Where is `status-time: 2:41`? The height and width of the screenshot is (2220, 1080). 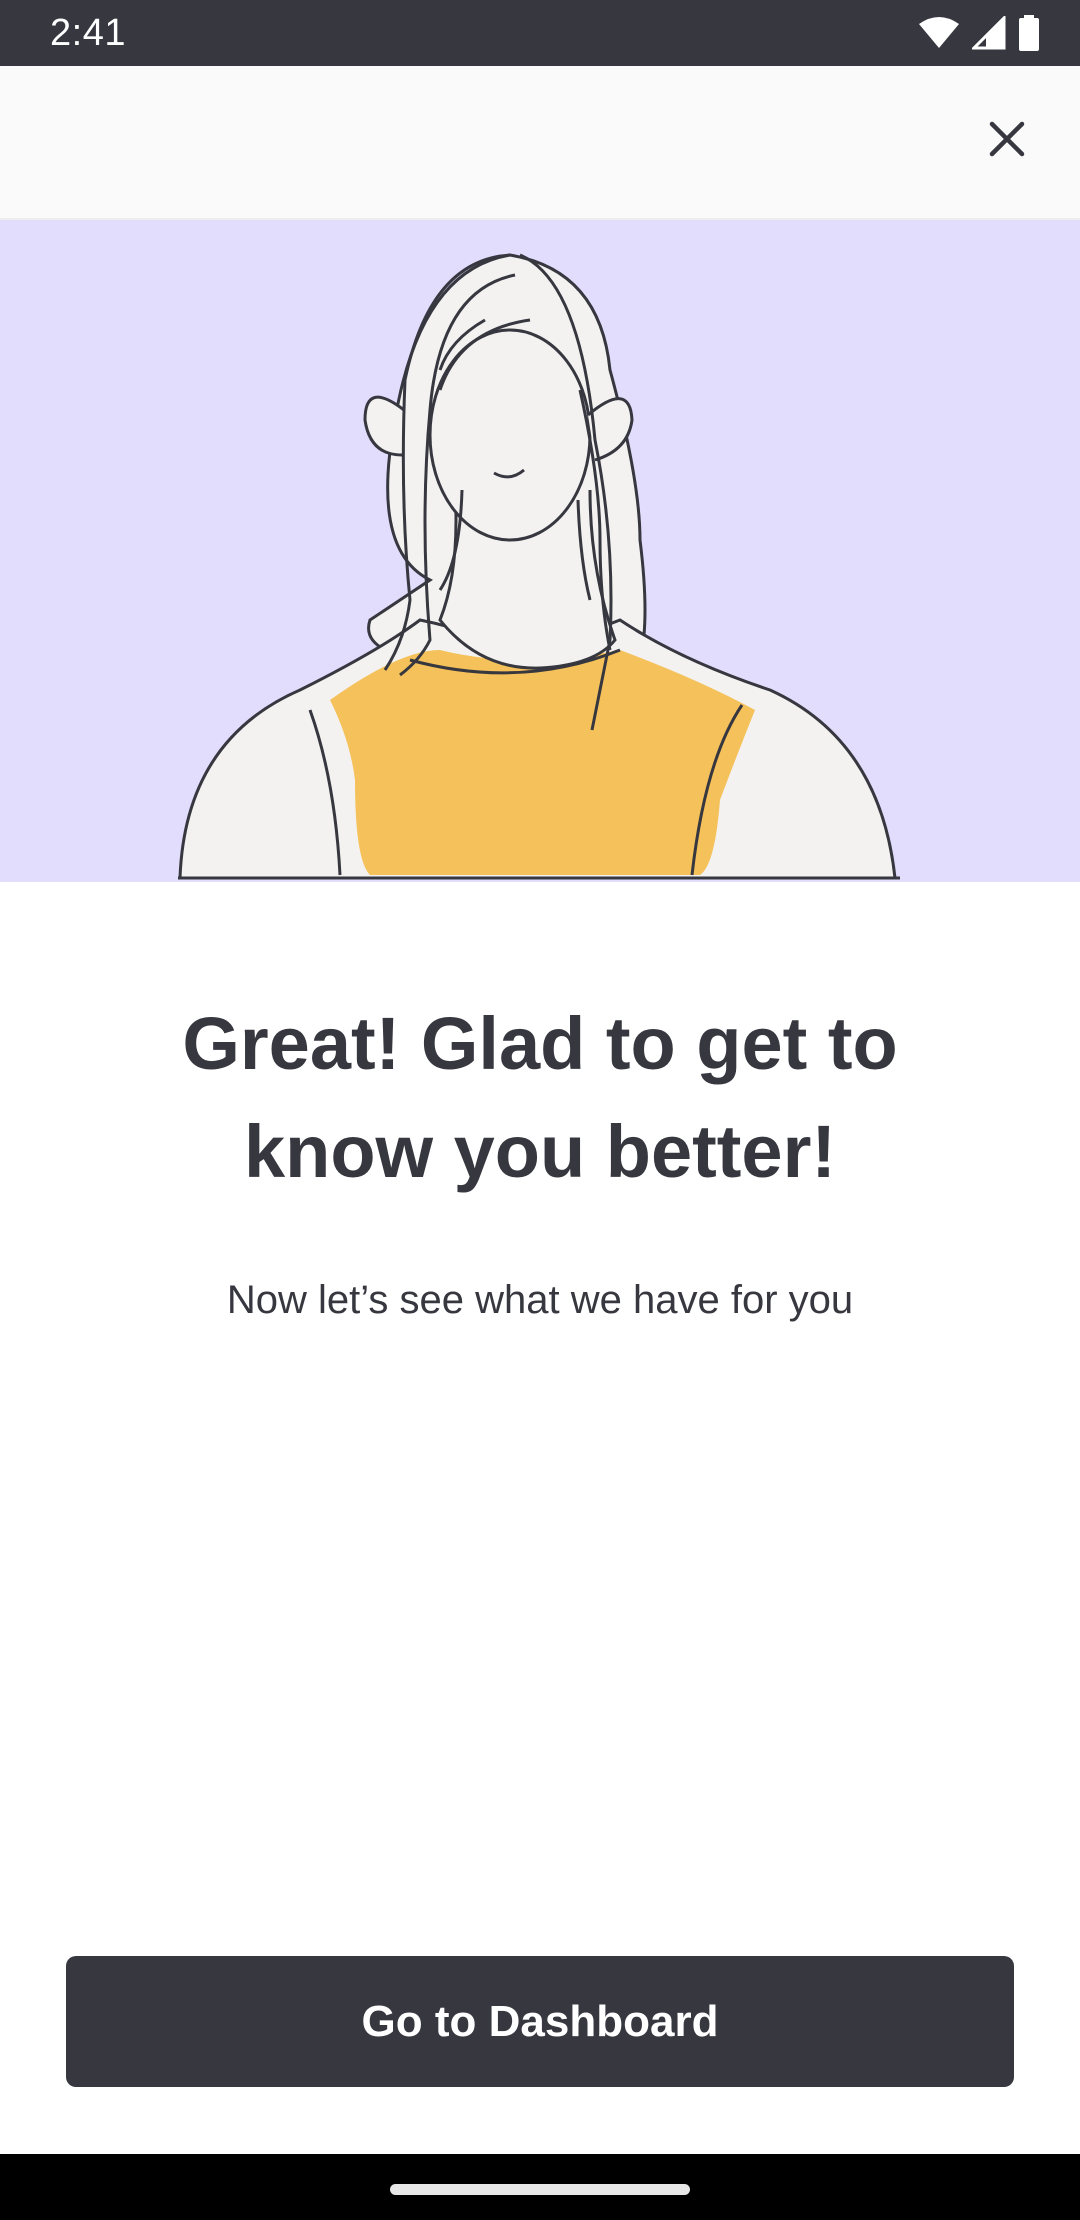
status-time: 2:41 is located at coordinates (88, 33).